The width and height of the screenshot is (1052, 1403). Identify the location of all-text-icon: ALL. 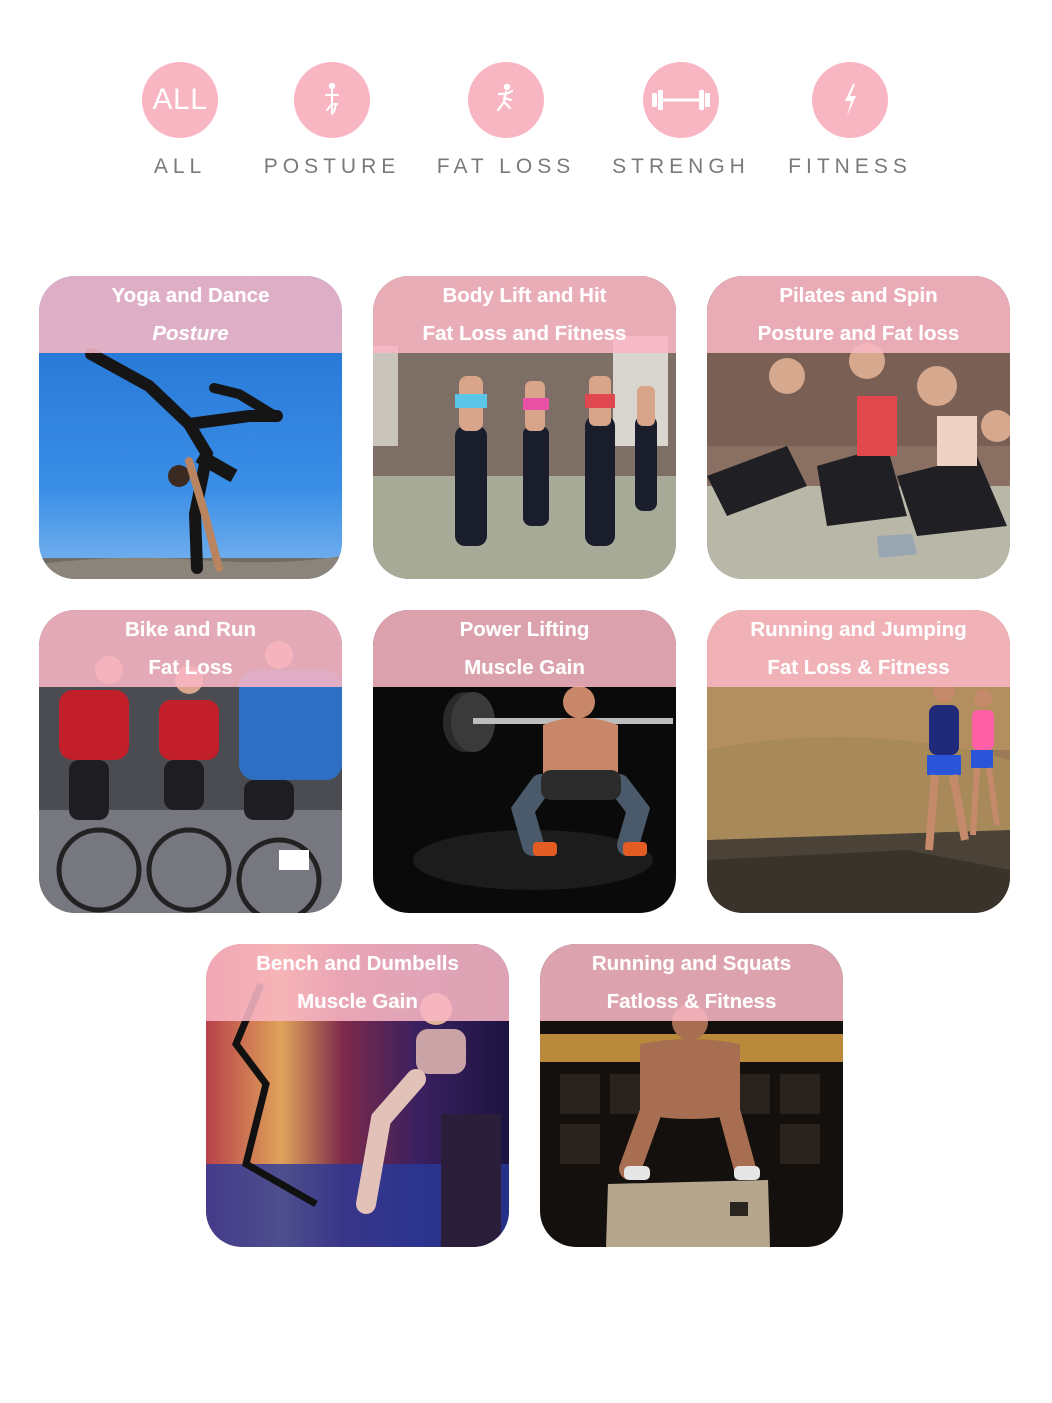
(180, 99).